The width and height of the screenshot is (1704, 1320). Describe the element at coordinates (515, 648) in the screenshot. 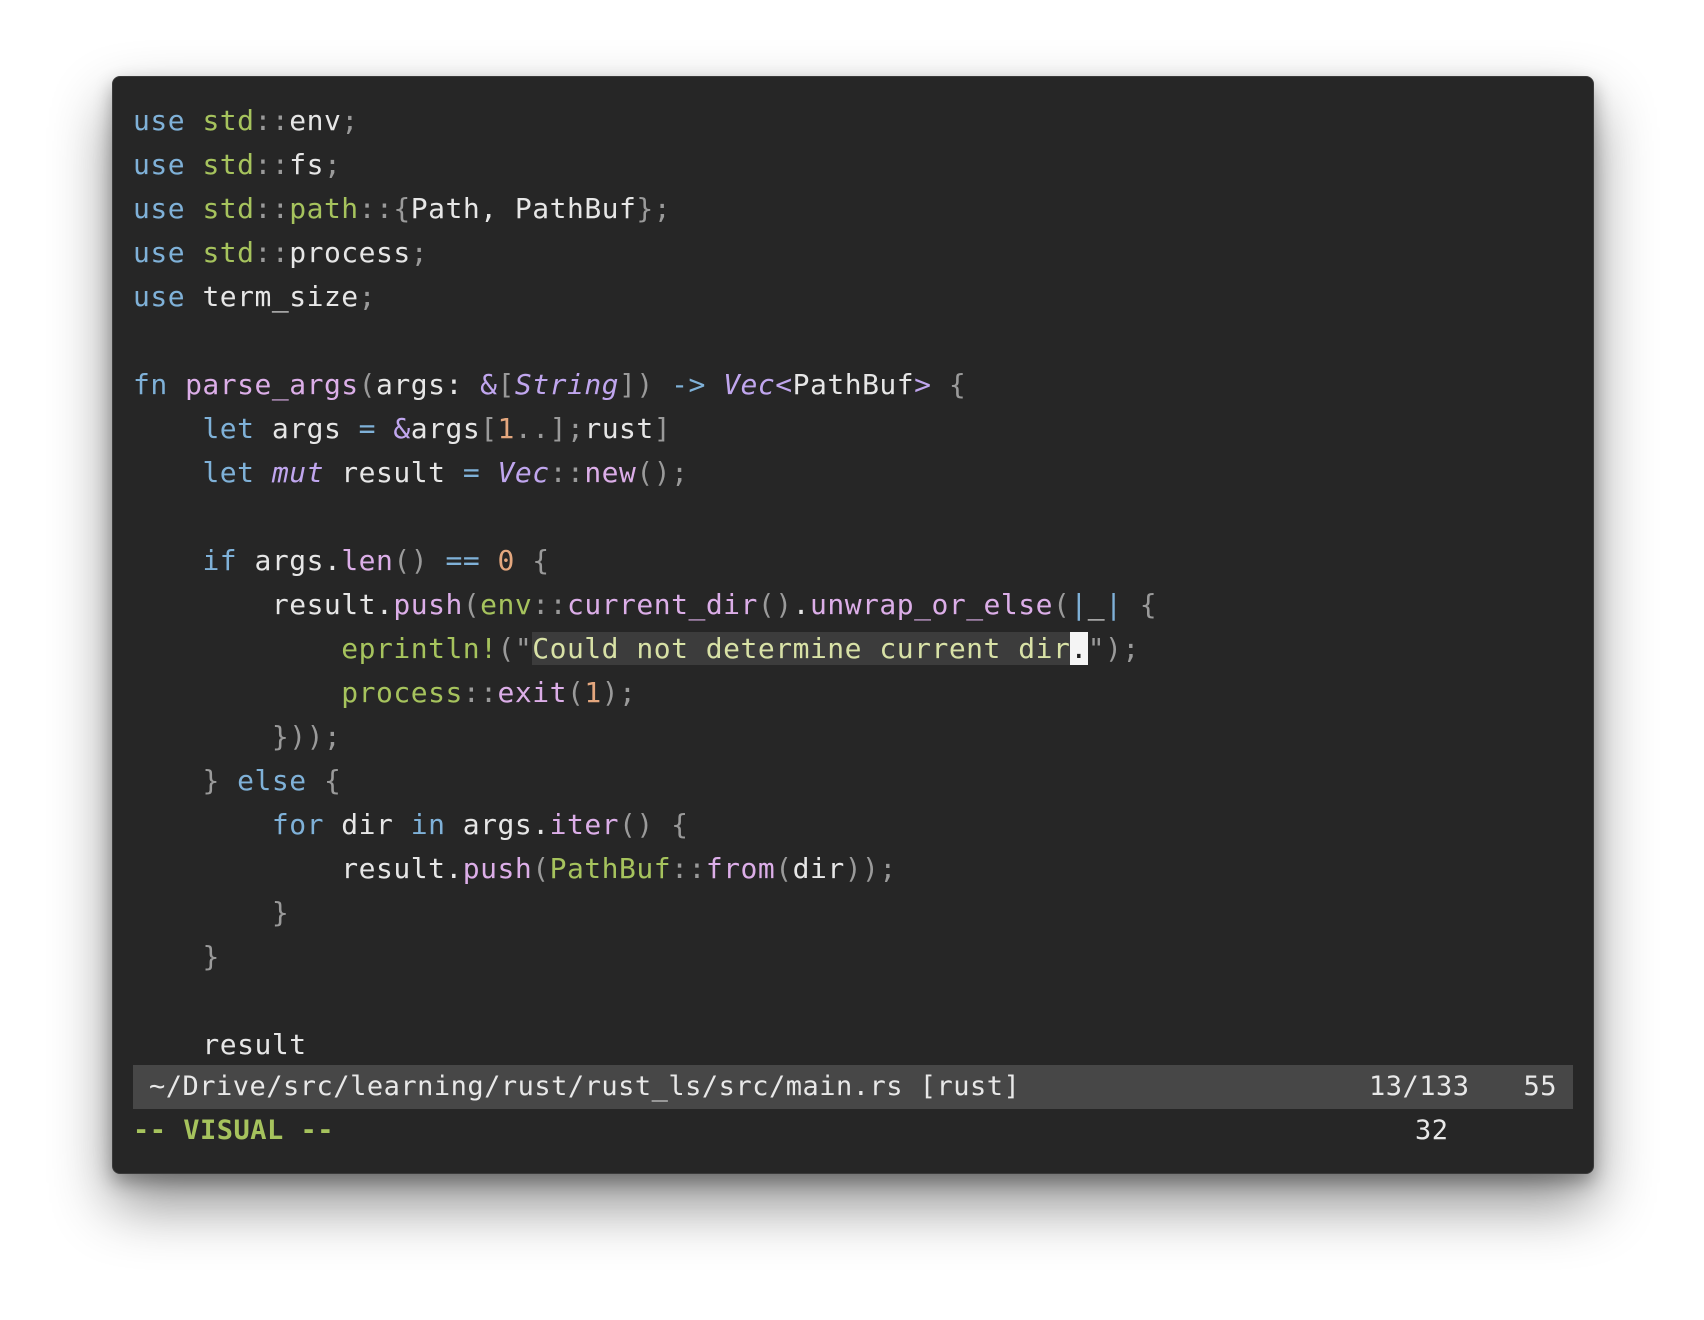

I see `code-token: ("` at that location.